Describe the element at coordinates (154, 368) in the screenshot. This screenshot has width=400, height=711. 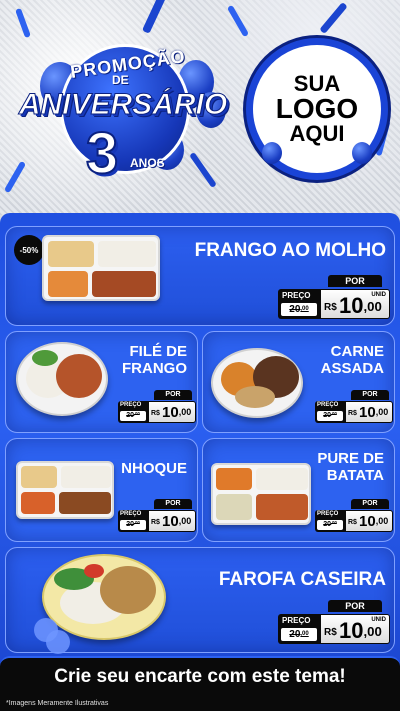
I see `product-name-line2: FRANGO` at that location.